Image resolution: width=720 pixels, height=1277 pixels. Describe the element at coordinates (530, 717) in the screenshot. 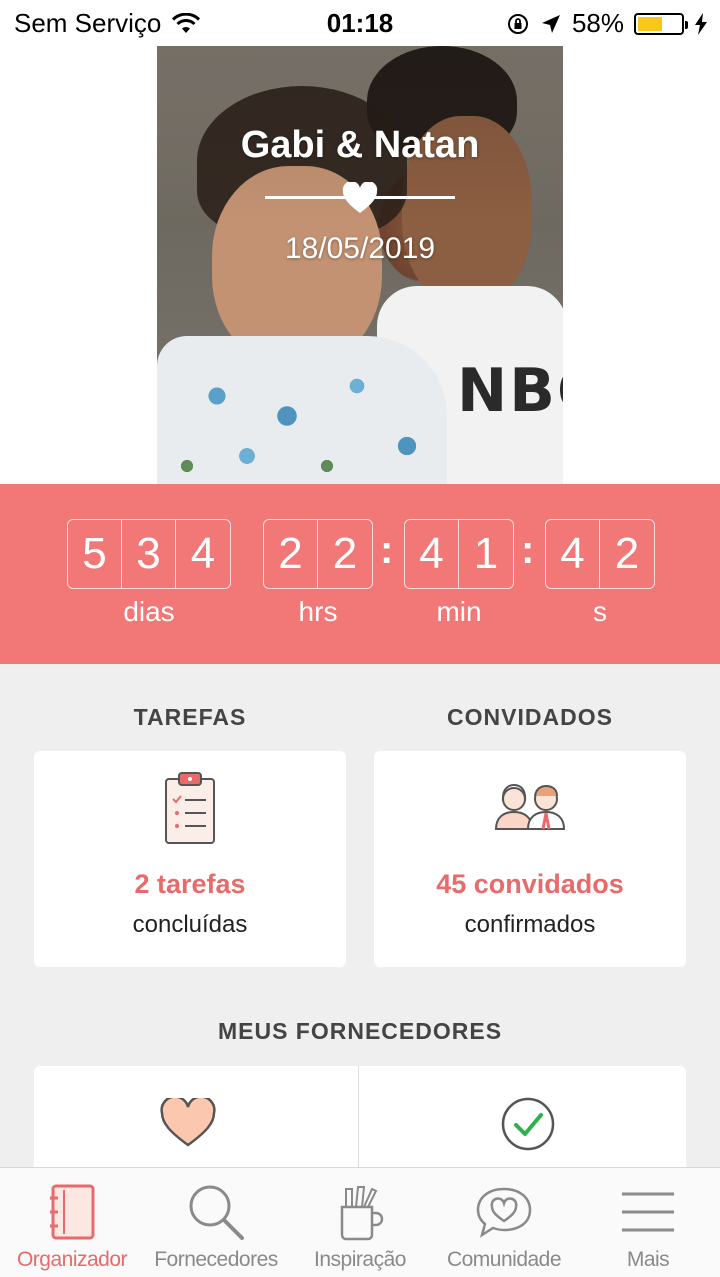

I see `guests-heading: CONVIDADOS` at that location.